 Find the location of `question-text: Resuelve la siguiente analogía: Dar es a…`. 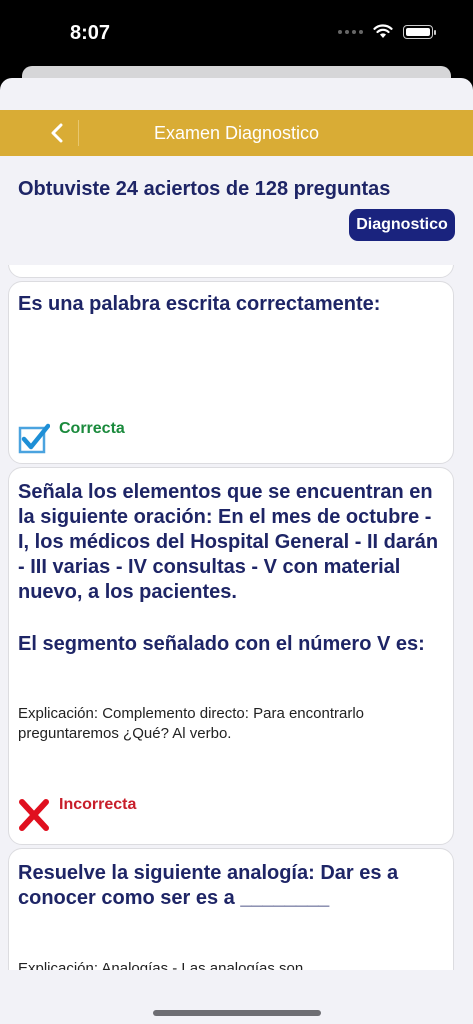

question-text: Resuelve la siguiente analogía: Dar es a… is located at coordinates (208, 885).